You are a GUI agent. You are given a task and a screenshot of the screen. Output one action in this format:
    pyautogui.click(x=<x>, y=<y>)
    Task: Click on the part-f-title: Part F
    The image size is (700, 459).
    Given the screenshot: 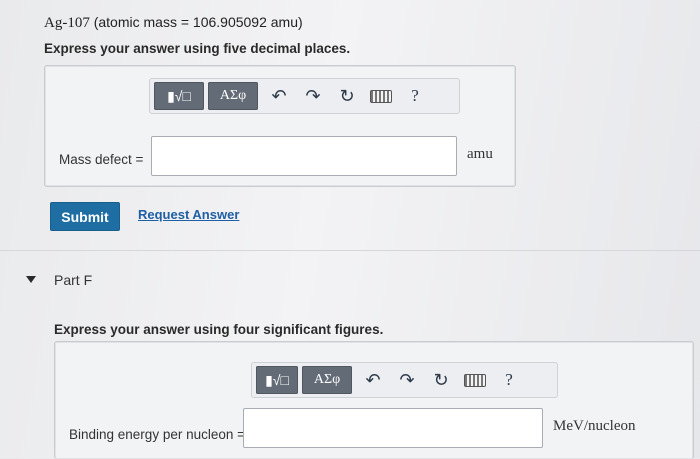 What is the action you would take?
    pyautogui.click(x=73, y=280)
    